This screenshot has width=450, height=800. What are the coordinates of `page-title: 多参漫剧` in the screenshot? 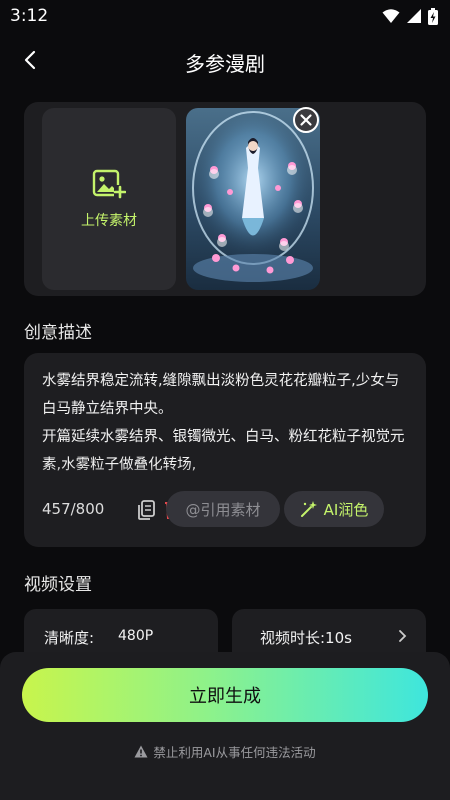 It's located at (225, 64).